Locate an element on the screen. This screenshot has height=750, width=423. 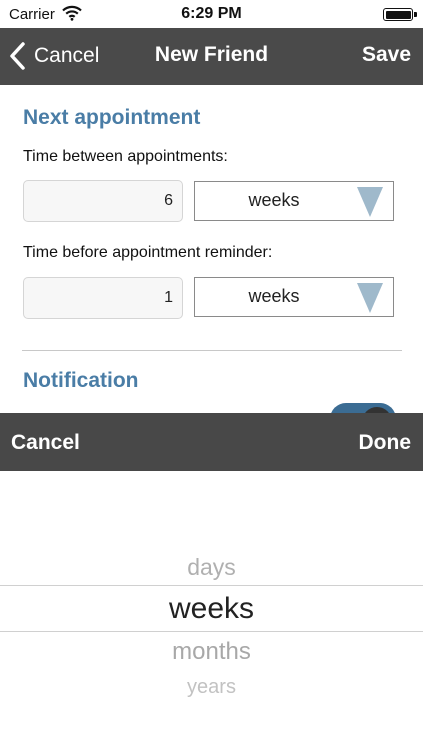
next-appointment-heading: Next appointment is located at coordinates (112, 117).